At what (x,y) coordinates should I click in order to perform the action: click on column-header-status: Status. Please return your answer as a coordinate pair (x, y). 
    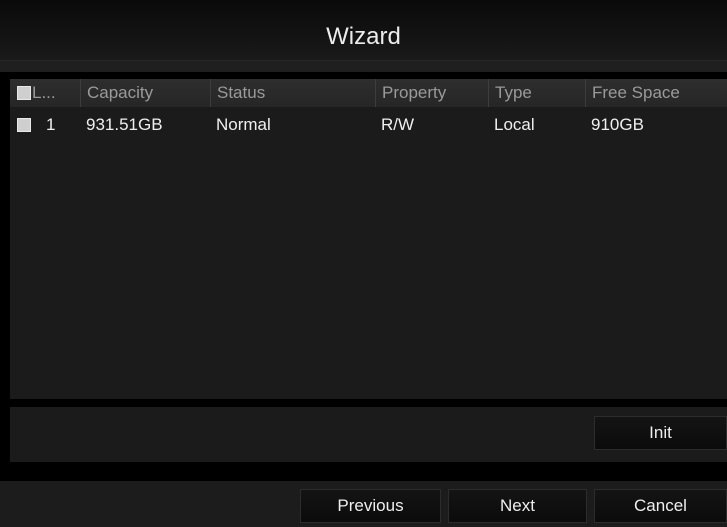
    Looking at the image, I should click on (292, 93).